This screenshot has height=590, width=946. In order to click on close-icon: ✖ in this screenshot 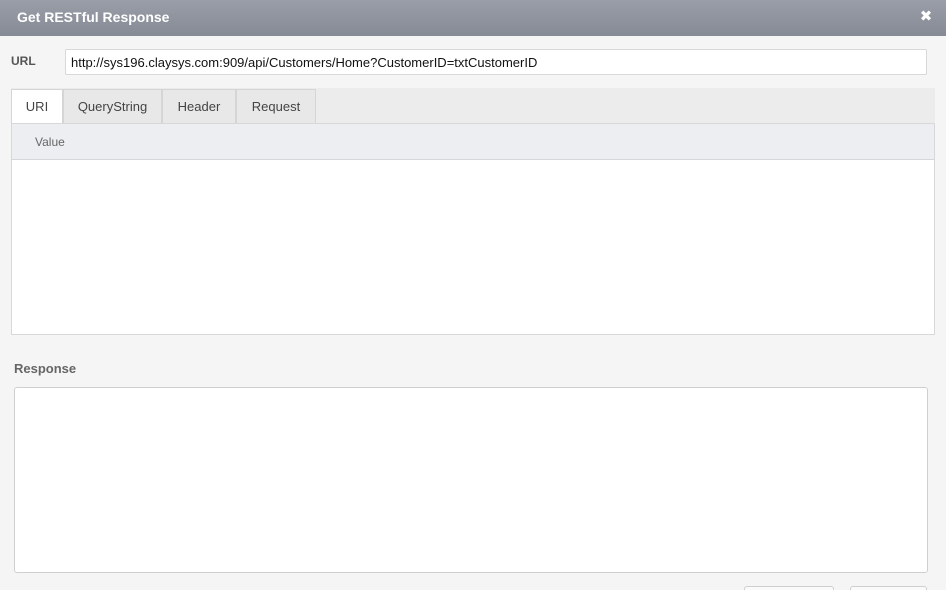, I will do `click(926, 17)`.